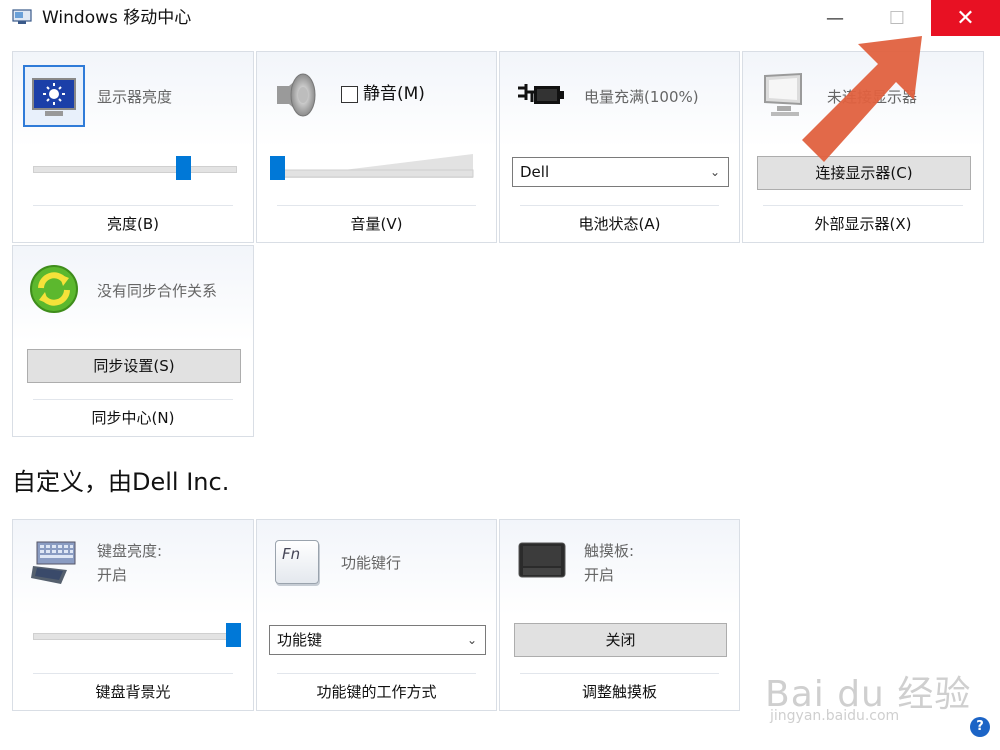  Describe the element at coordinates (965, 18) in the screenshot. I see `close-button: ✕` at that location.